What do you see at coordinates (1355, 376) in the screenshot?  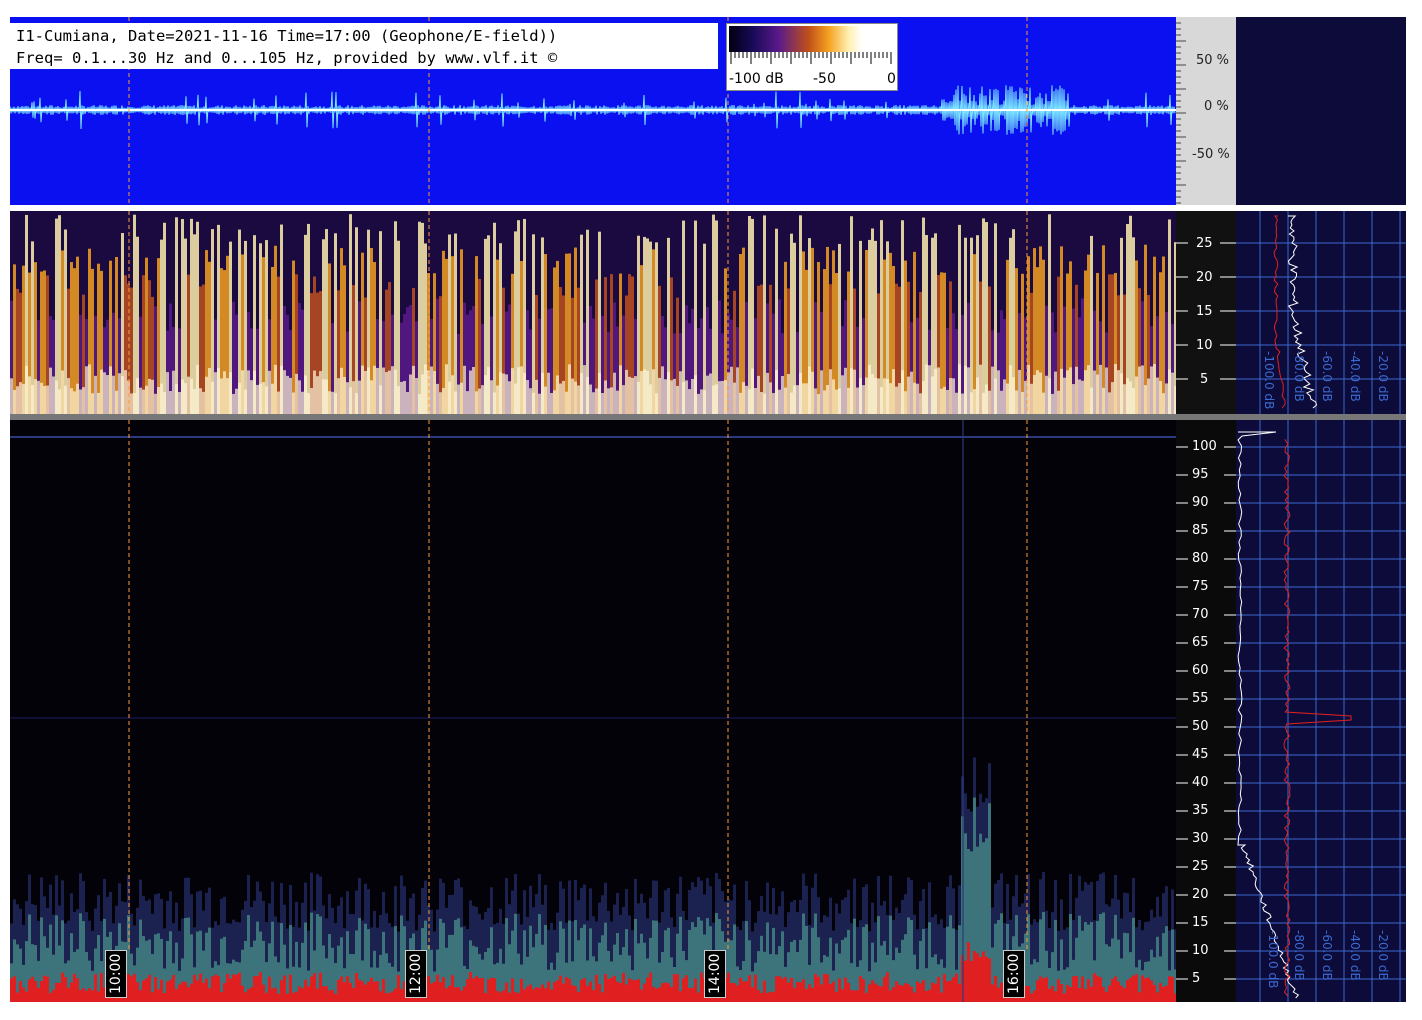 I see `db-label: -40.0 dB` at bounding box center [1355, 376].